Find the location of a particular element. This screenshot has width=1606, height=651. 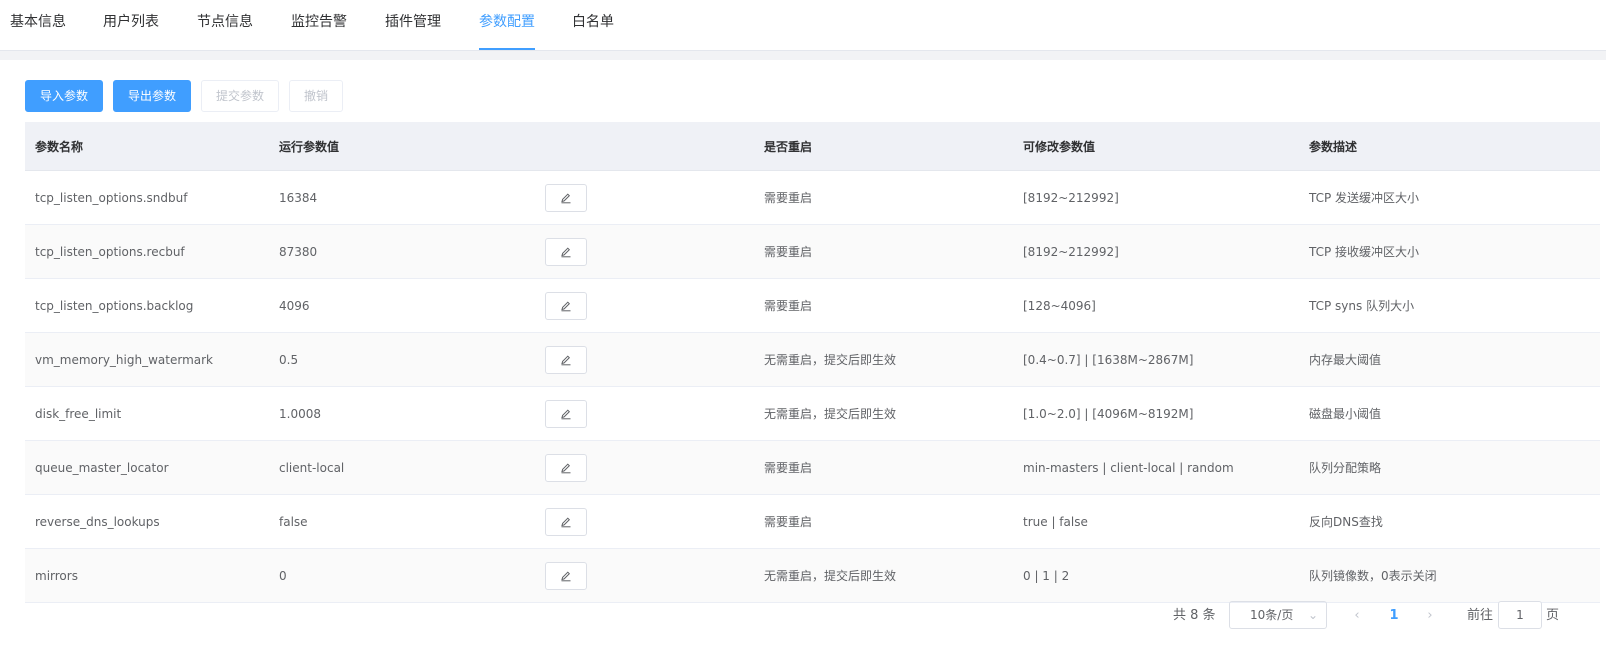

running-value: false is located at coordinates (293, 521).